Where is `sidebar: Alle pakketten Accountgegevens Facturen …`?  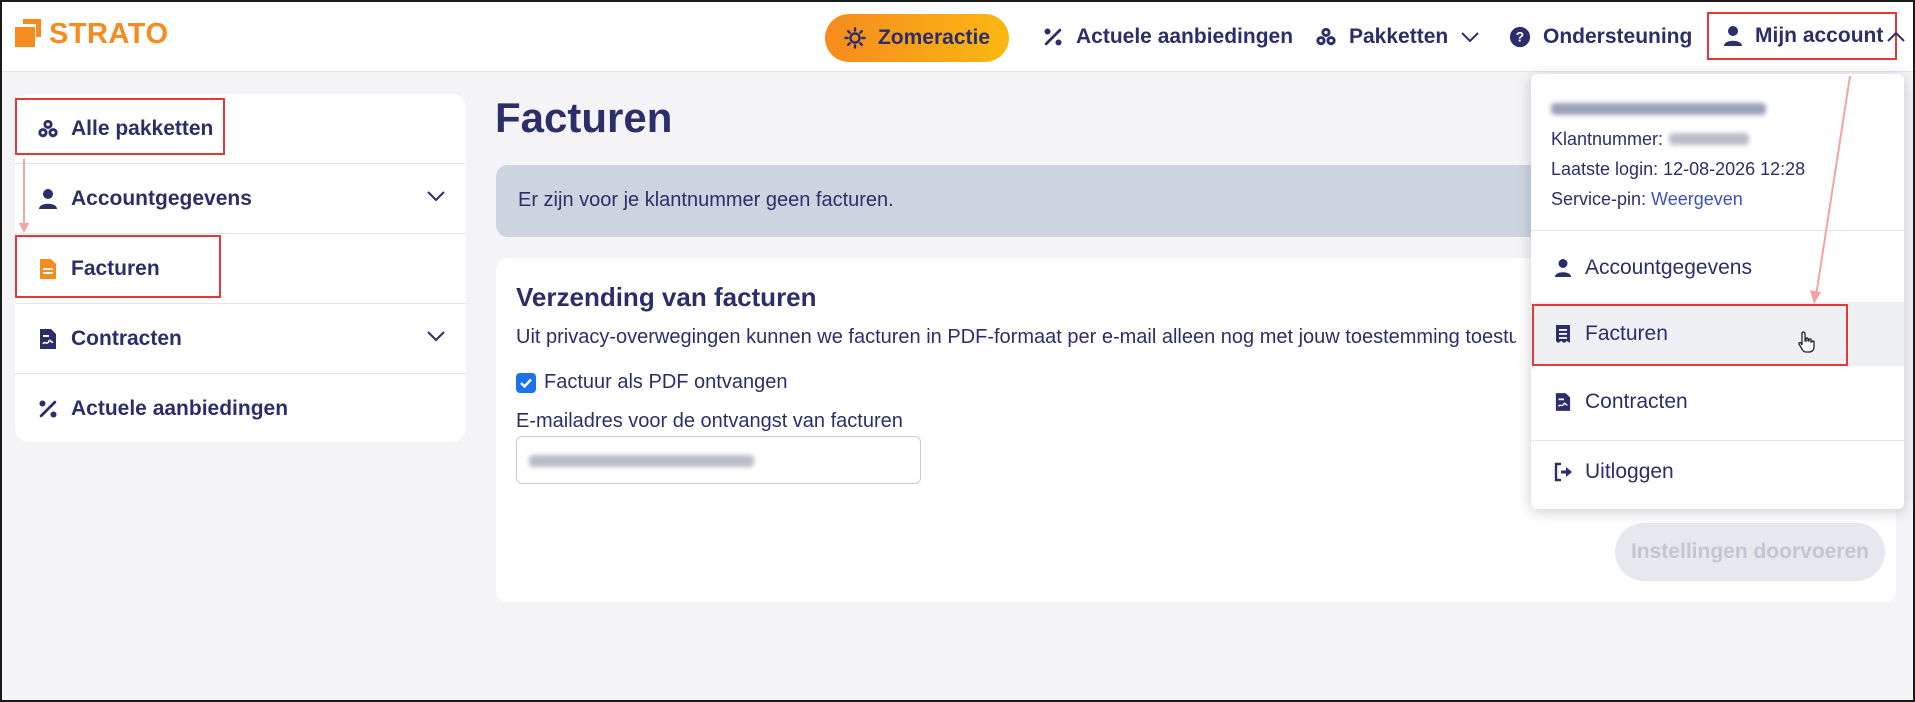 sidebar: Alle pakketten Accountgegevens Facturen … is located at coordinates (240, 268).